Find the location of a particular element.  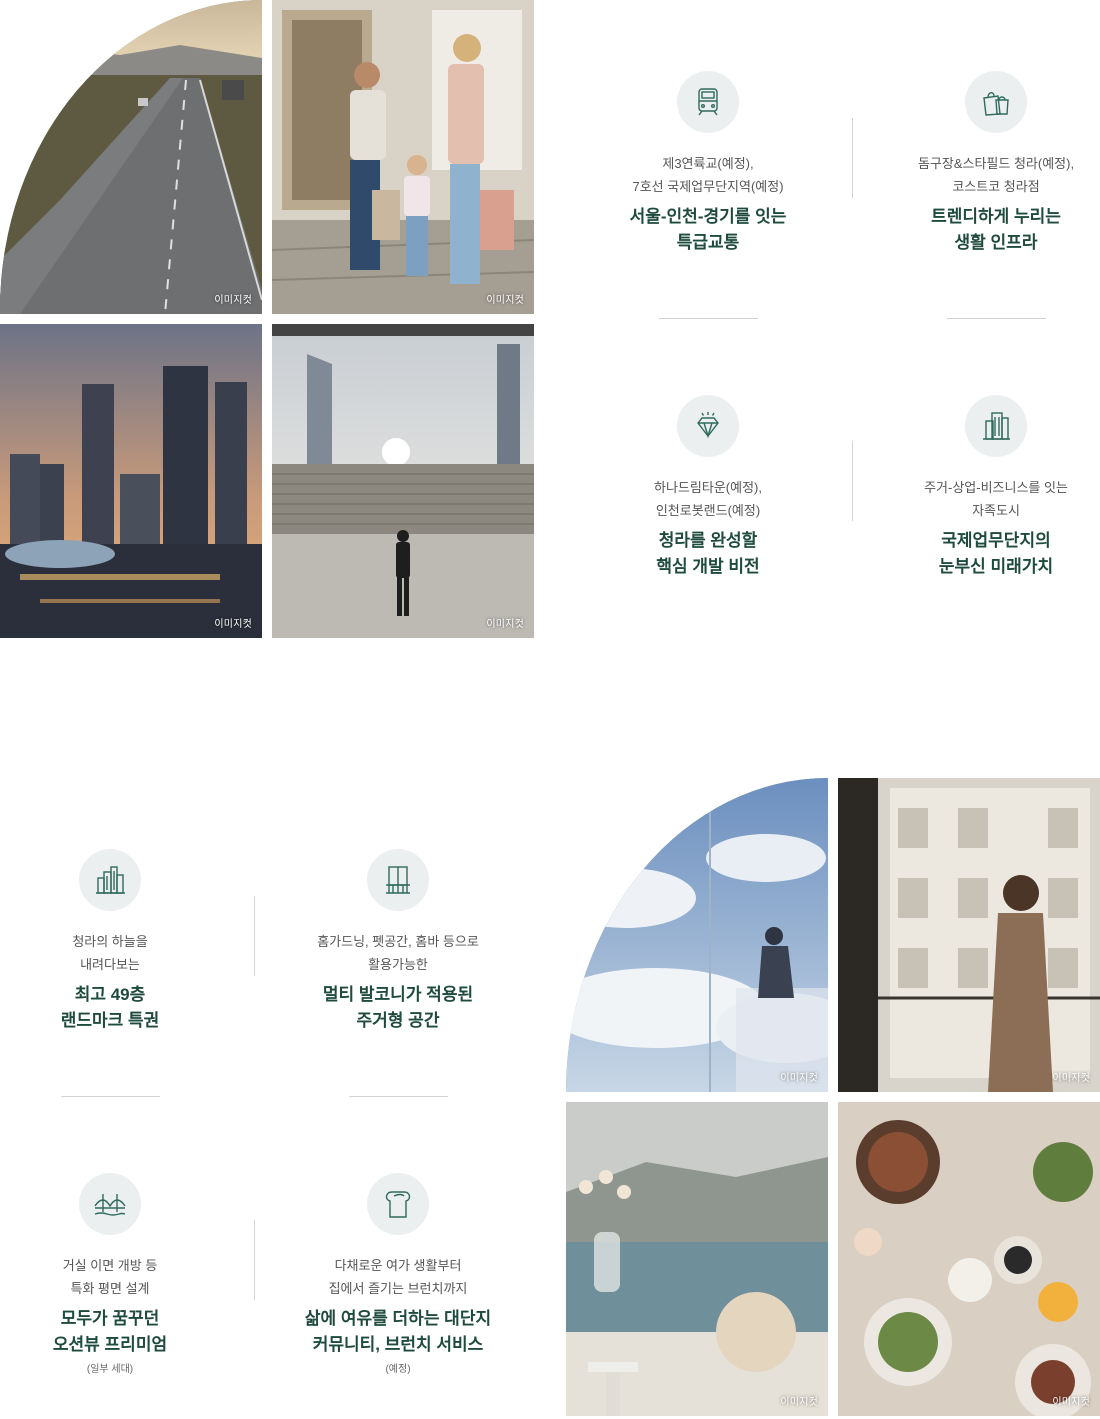

feature-heading: 국제업무단지의 눈부신 미래가치 is located at coordinates (996, 553).